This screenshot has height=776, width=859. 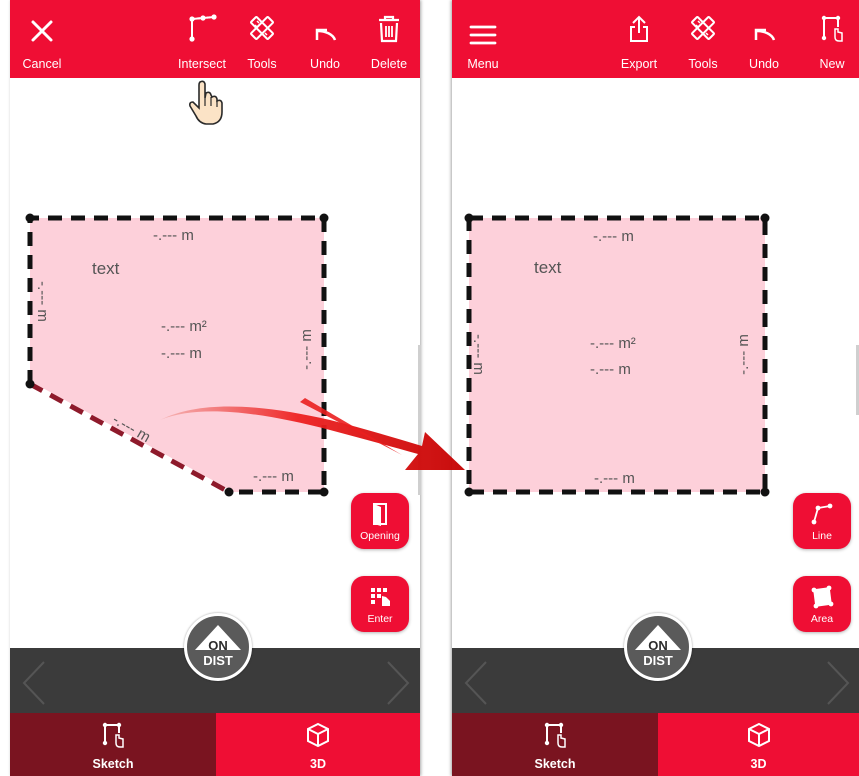 What do you see at coordinates (822, 514) in the screenshot?
I see `line-tool-icon` at bounding box center [822, 514].